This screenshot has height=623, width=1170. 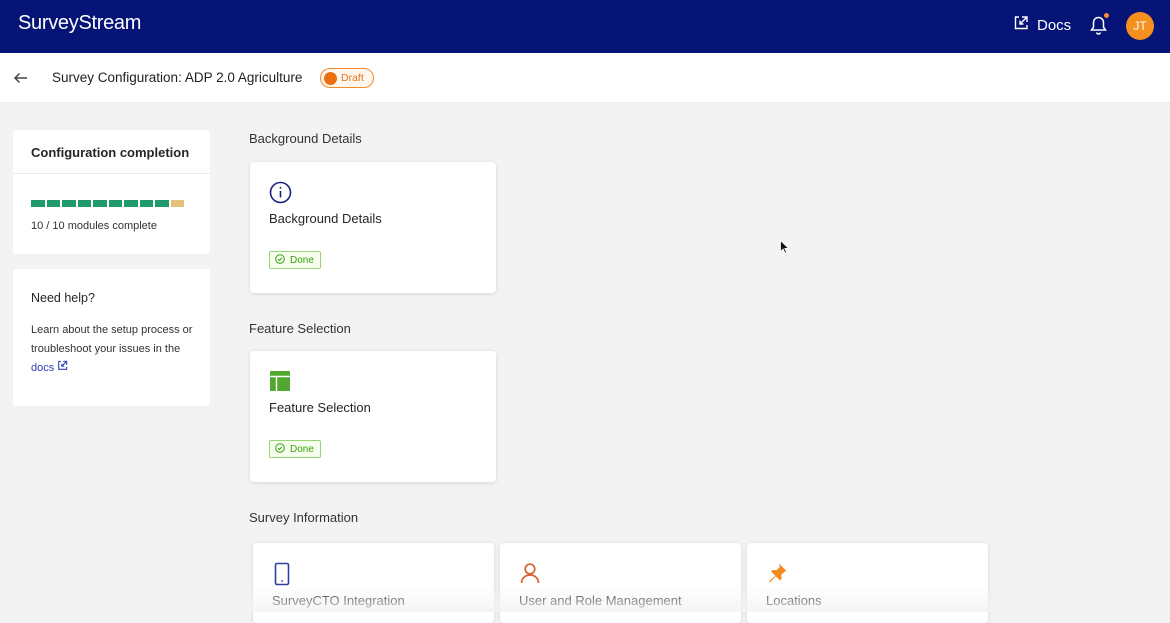 What do you see at coordinates (620, 583) in the screenshot?
I see `module-card-user-role-management: User and Role Management` at bounding box center [620, 583].